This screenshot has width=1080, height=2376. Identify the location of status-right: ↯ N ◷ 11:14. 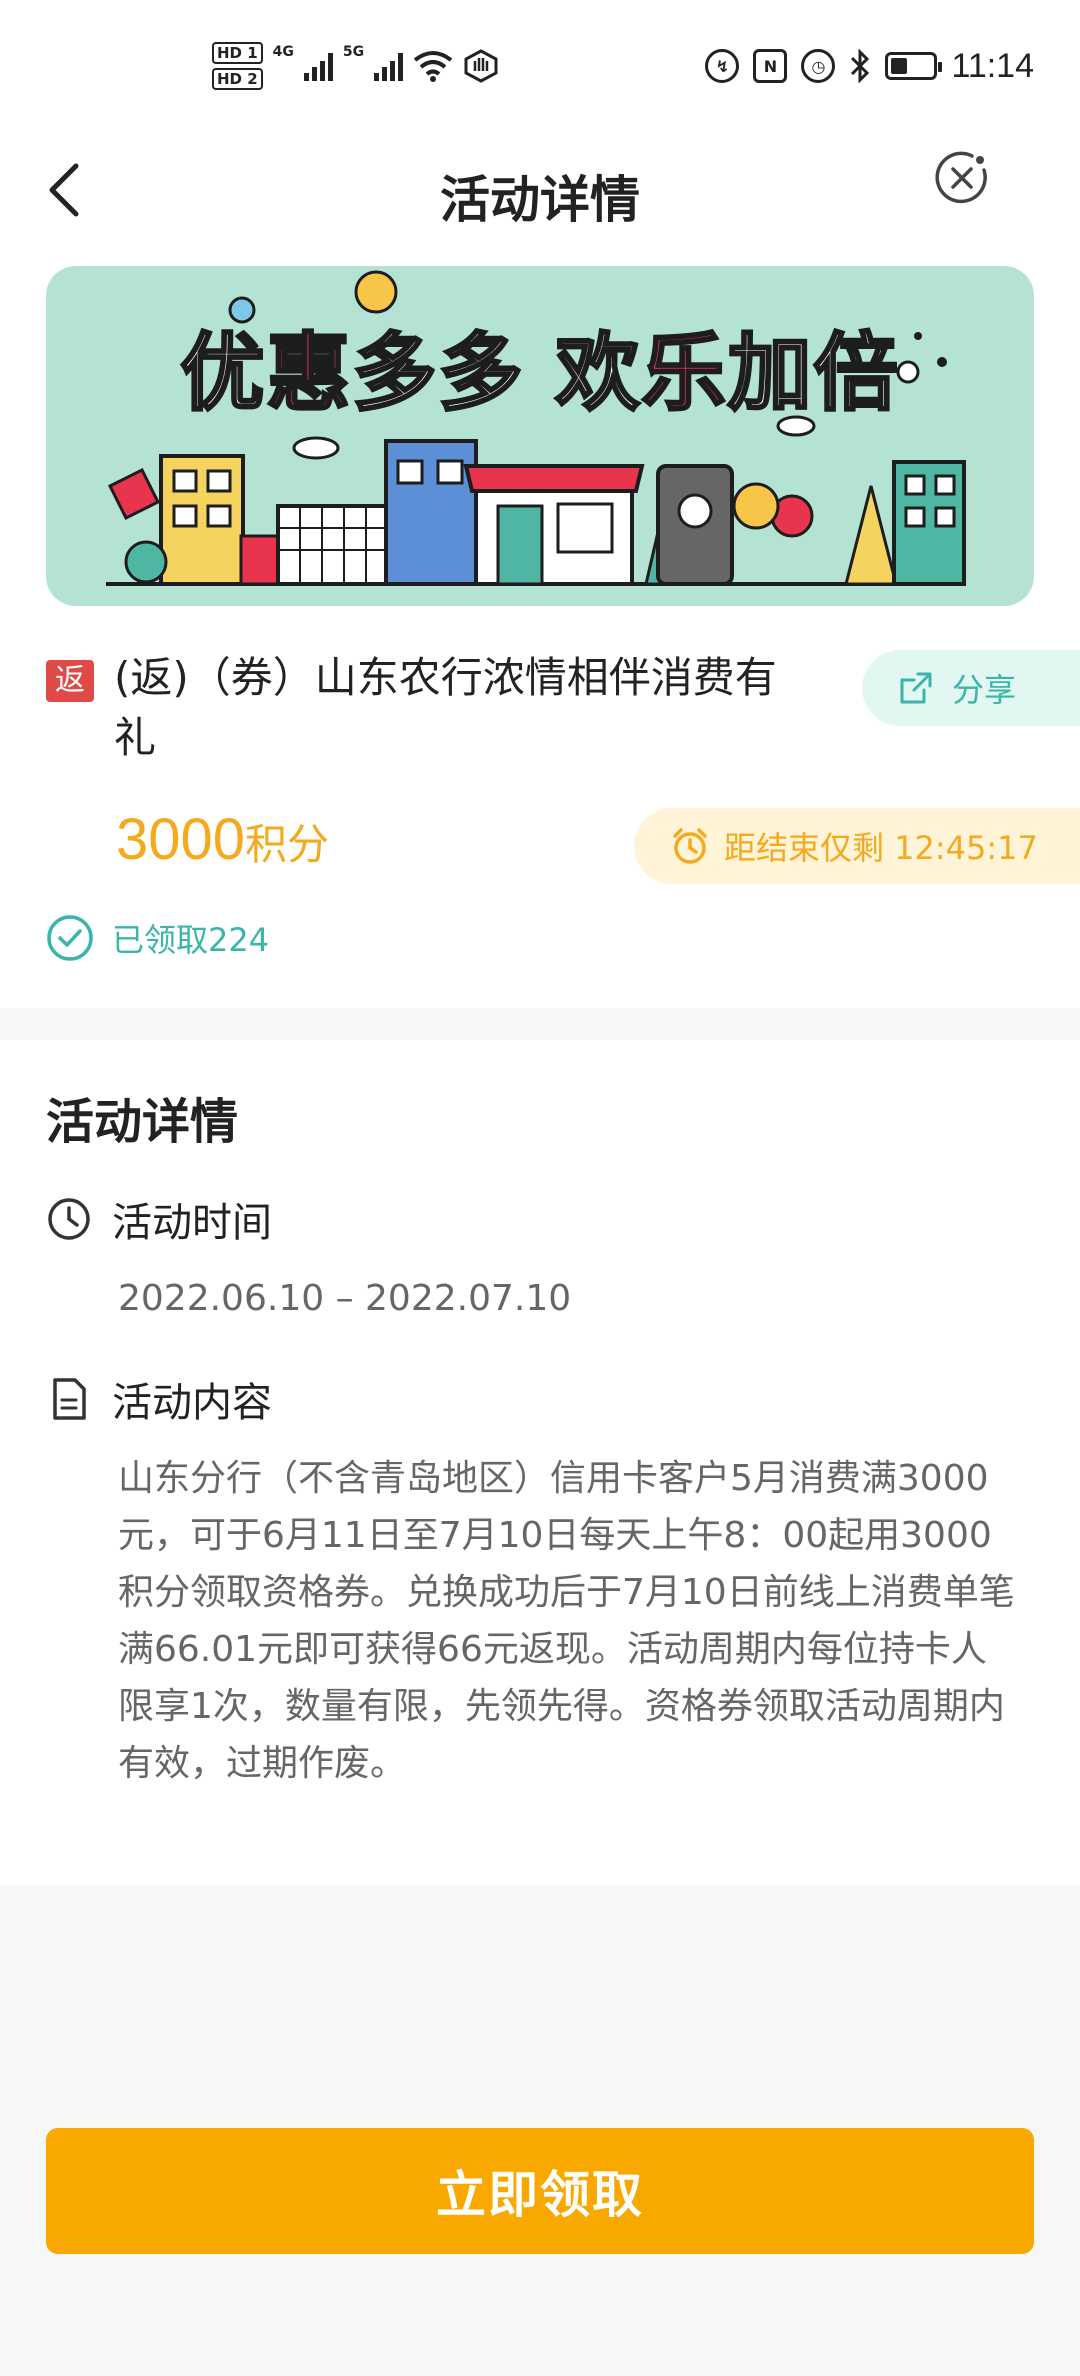
(869, 66).